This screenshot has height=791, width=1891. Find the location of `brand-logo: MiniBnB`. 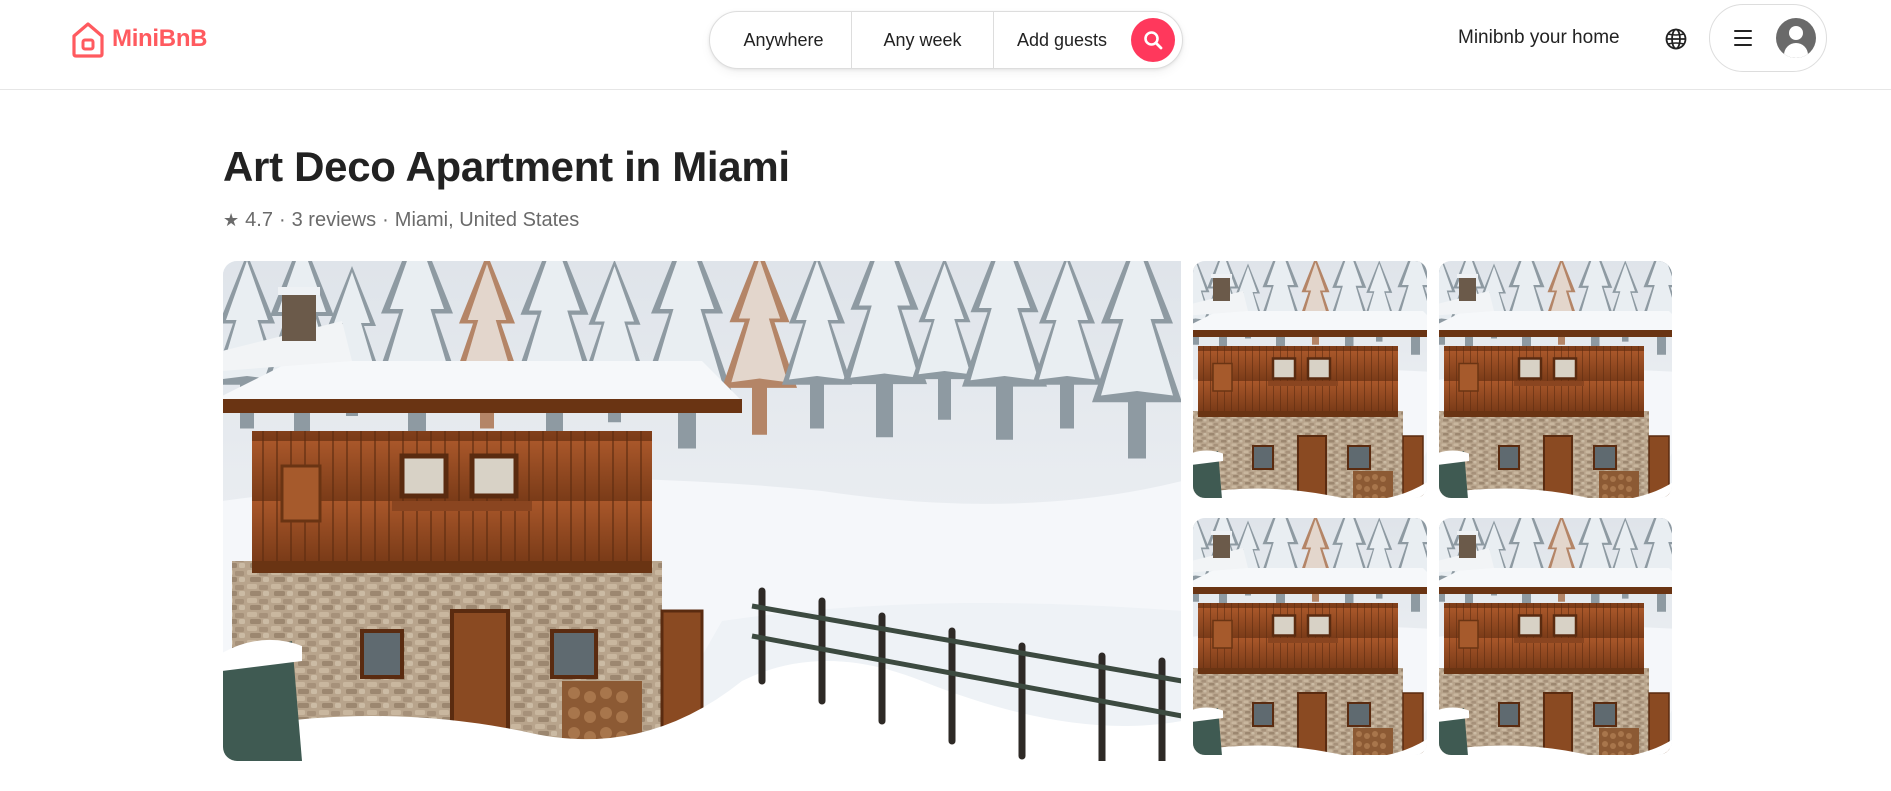

brand-logo: MiniBnB is located at coordinates (139, 39).